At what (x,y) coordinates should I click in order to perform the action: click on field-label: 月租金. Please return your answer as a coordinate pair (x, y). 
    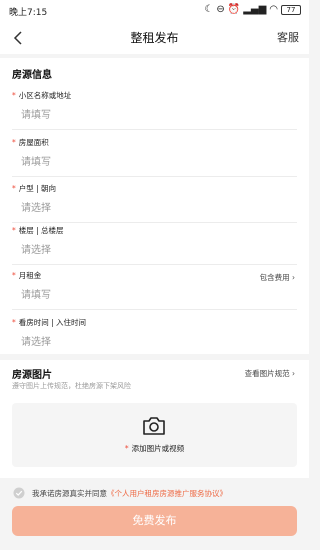
    Looking at the image, I should click on (30, 275).